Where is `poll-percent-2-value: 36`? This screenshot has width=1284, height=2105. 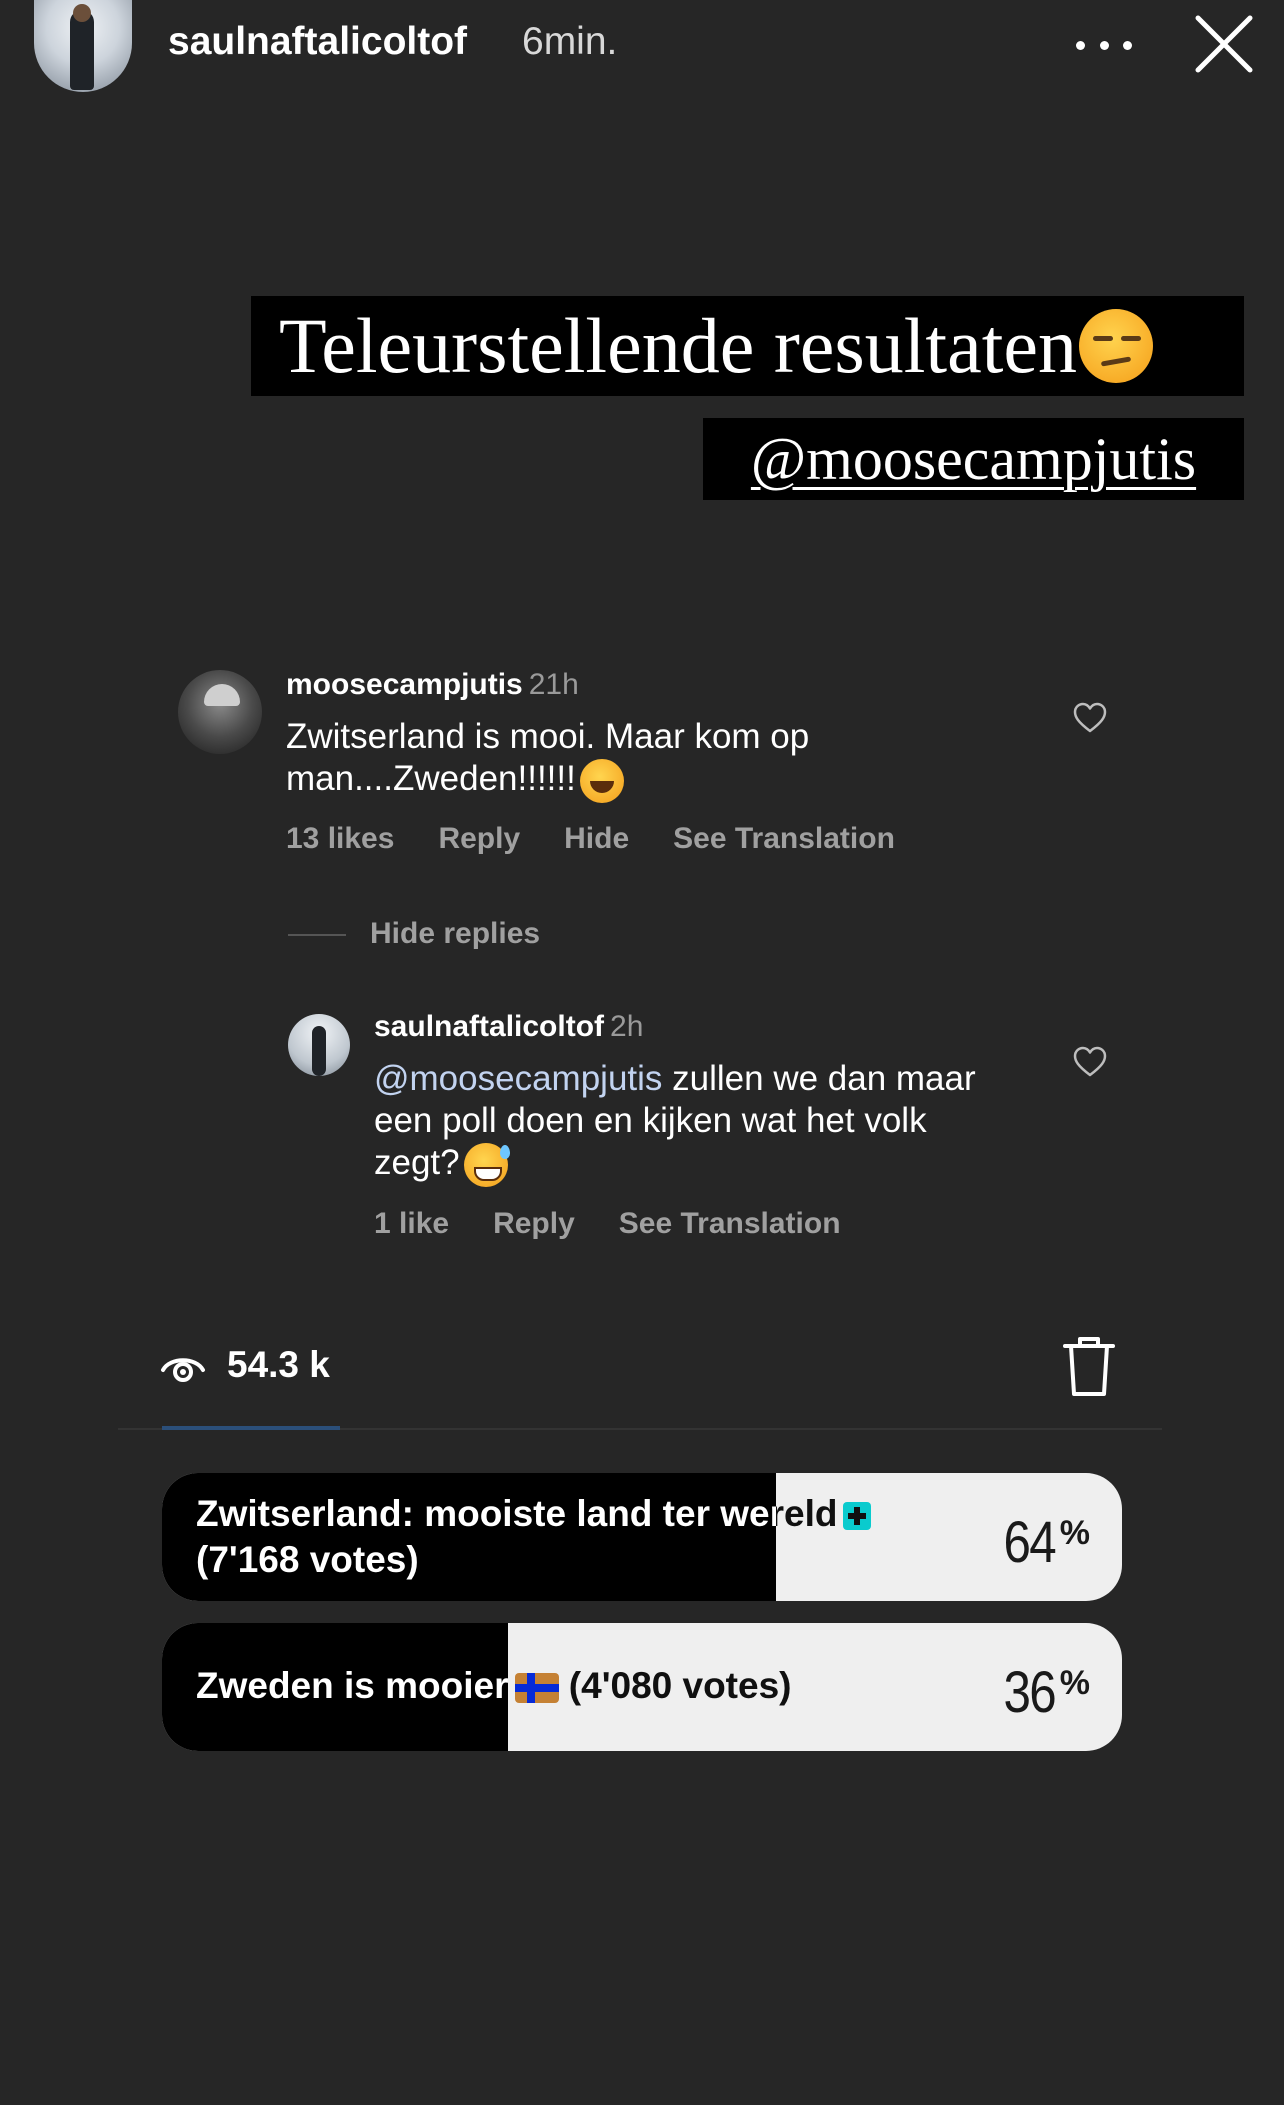 poll-percent-2-value: 36 is located at coordinates (1030, 1692).